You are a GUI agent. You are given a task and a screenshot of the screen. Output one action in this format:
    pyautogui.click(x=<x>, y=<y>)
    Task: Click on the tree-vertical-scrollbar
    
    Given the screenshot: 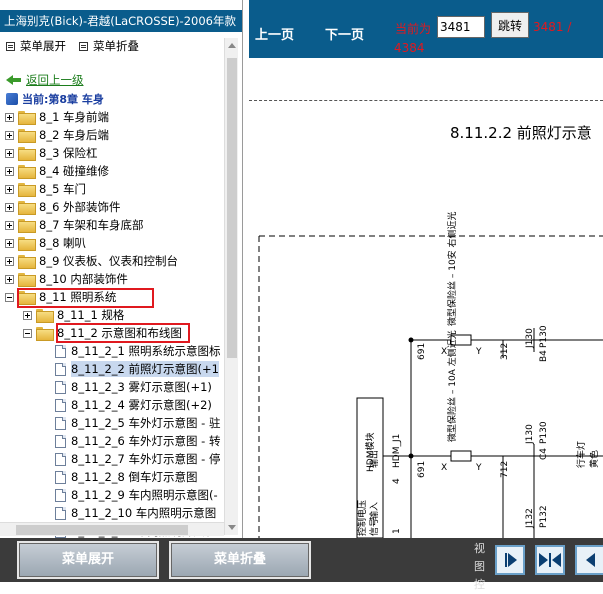 What is the action you would take?
    pyautogui.click(x=231, y=286)
    